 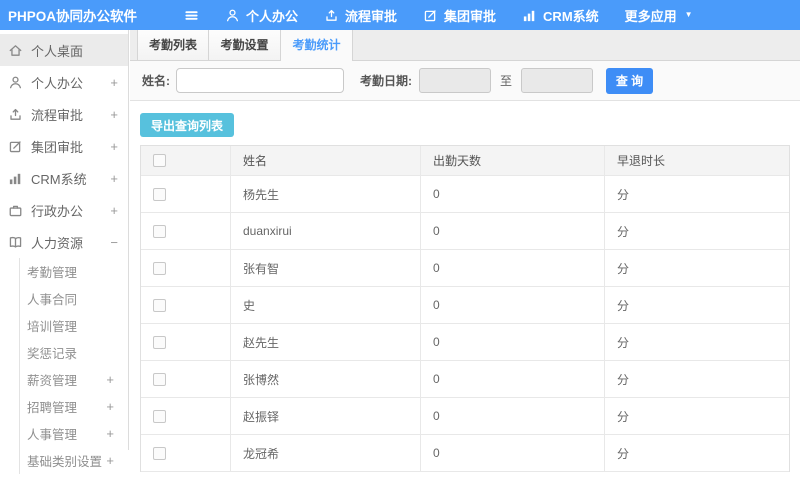 What do you see at coordinates (325, 416) in the screenshot?
I see `cell-name: 赵振铎` at bounding box center [325, 416].